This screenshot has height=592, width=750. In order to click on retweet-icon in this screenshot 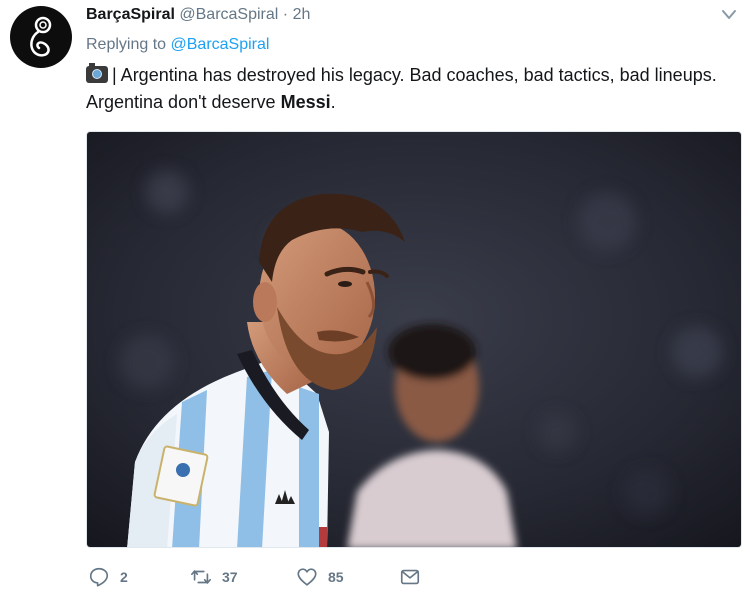, I will do `click(201, 577)`.